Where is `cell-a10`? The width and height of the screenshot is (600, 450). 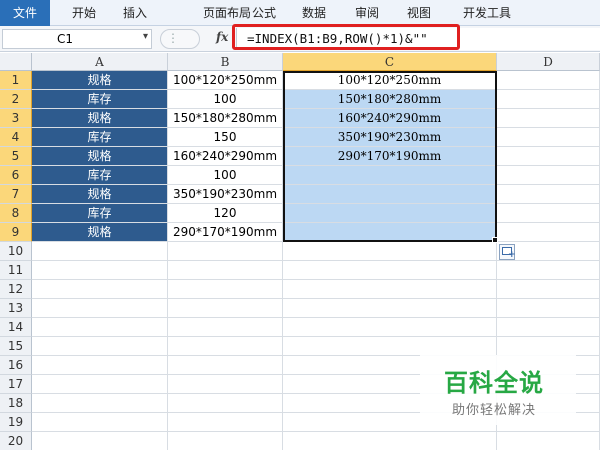
cell-a10 is located at coordinates (100, 251).